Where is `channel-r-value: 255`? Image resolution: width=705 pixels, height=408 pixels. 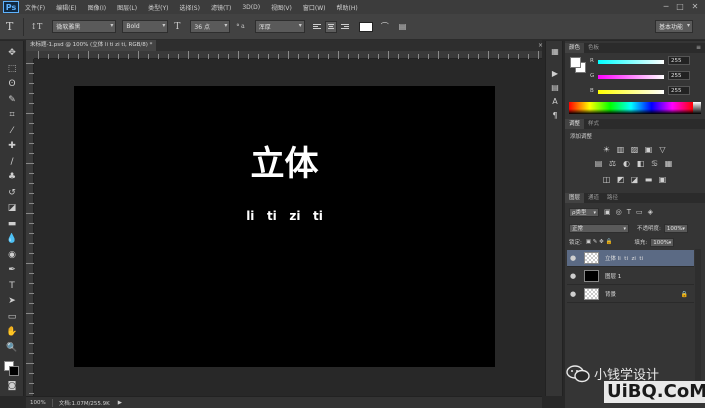 channel-r-value: 255 is located at coordinates (679, 60).